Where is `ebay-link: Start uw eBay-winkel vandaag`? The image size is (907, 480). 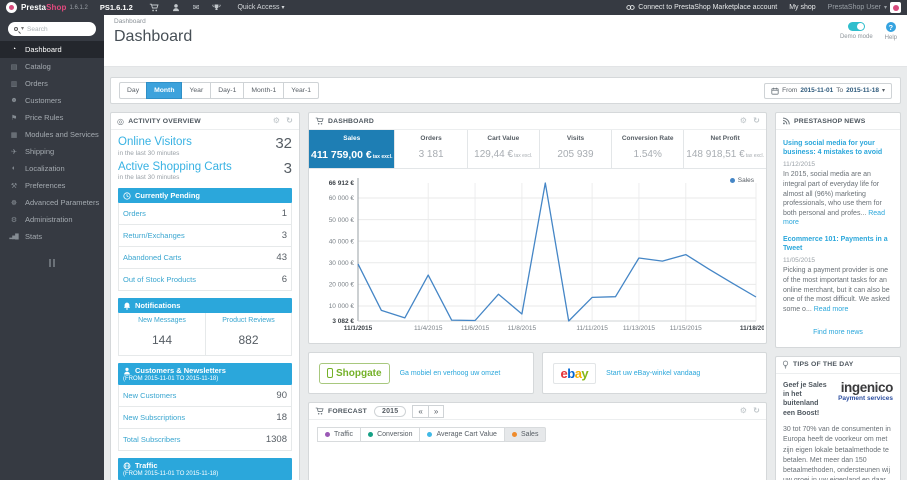 ebay-link: Start uw eBay-winkel vandaag is located at coordinates (653, 373).